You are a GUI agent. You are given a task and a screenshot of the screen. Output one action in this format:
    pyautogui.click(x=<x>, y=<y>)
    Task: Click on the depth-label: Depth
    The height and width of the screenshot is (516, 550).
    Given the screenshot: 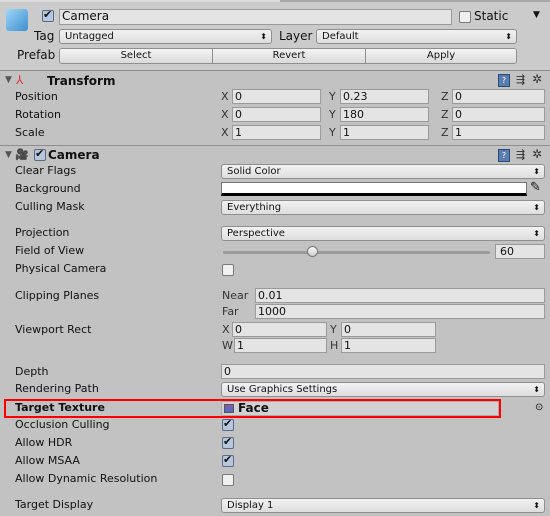 What is the action you would take?
    pyautogui.click(x=32, y=371)
    